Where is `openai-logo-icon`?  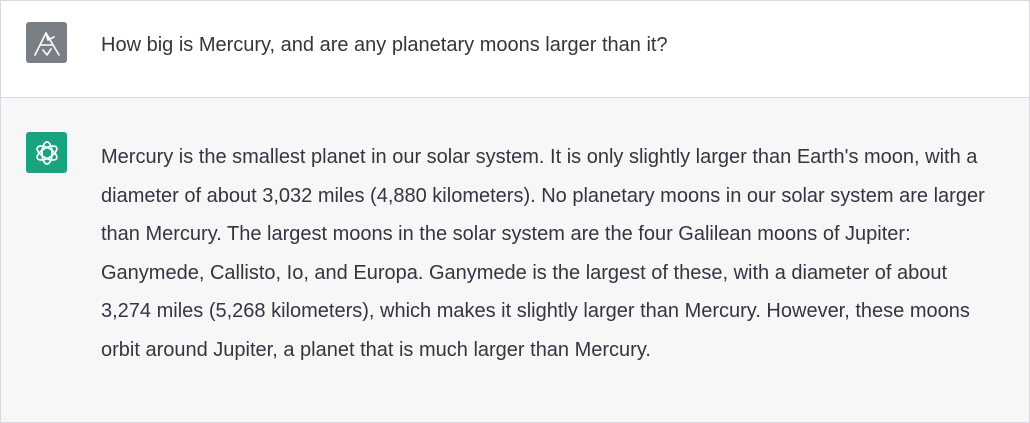
openai-logo-icon is located at coordinates (46, 152).